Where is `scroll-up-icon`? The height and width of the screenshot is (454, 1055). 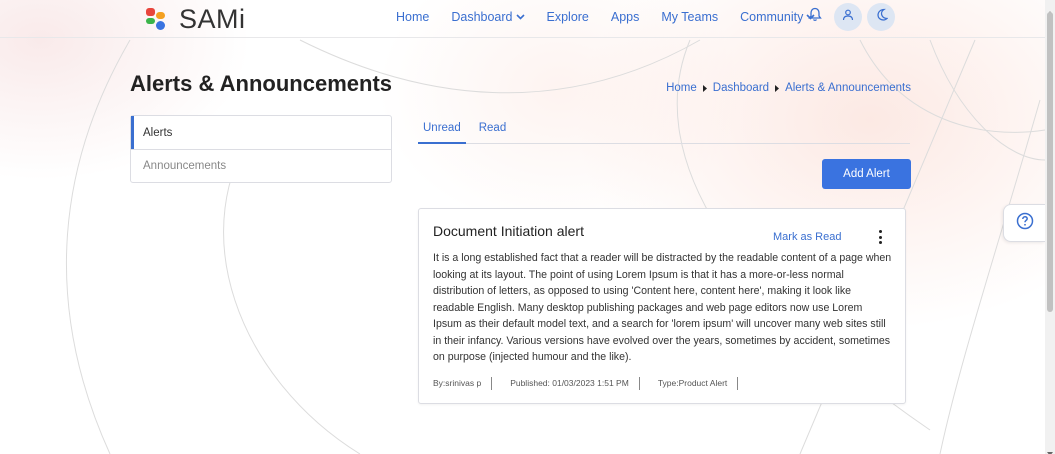
scroll-up-icon is located at coordinates (1050, 8).